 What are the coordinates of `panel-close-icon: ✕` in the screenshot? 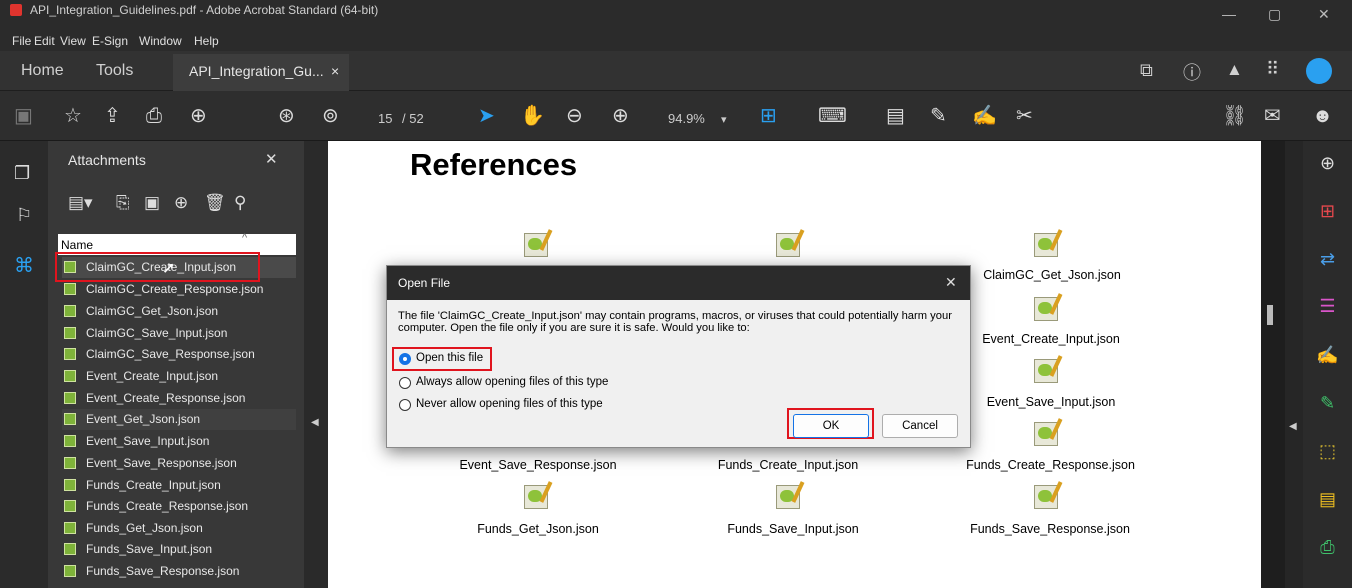 It's located at (271, 159).